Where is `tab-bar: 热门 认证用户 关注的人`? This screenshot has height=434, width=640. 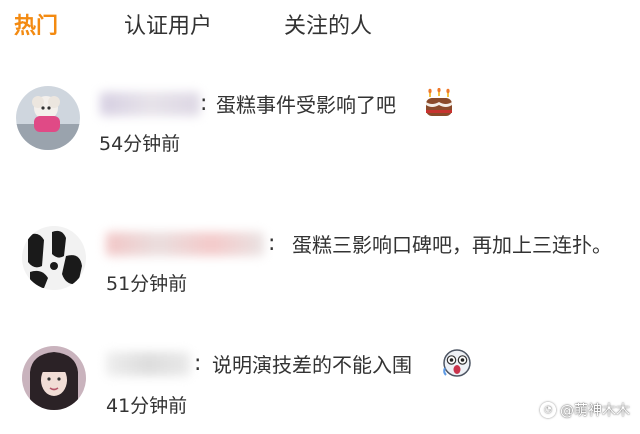 tab-bar: 热门 认证用户 关注的人 is located at coordinates (320, 28).